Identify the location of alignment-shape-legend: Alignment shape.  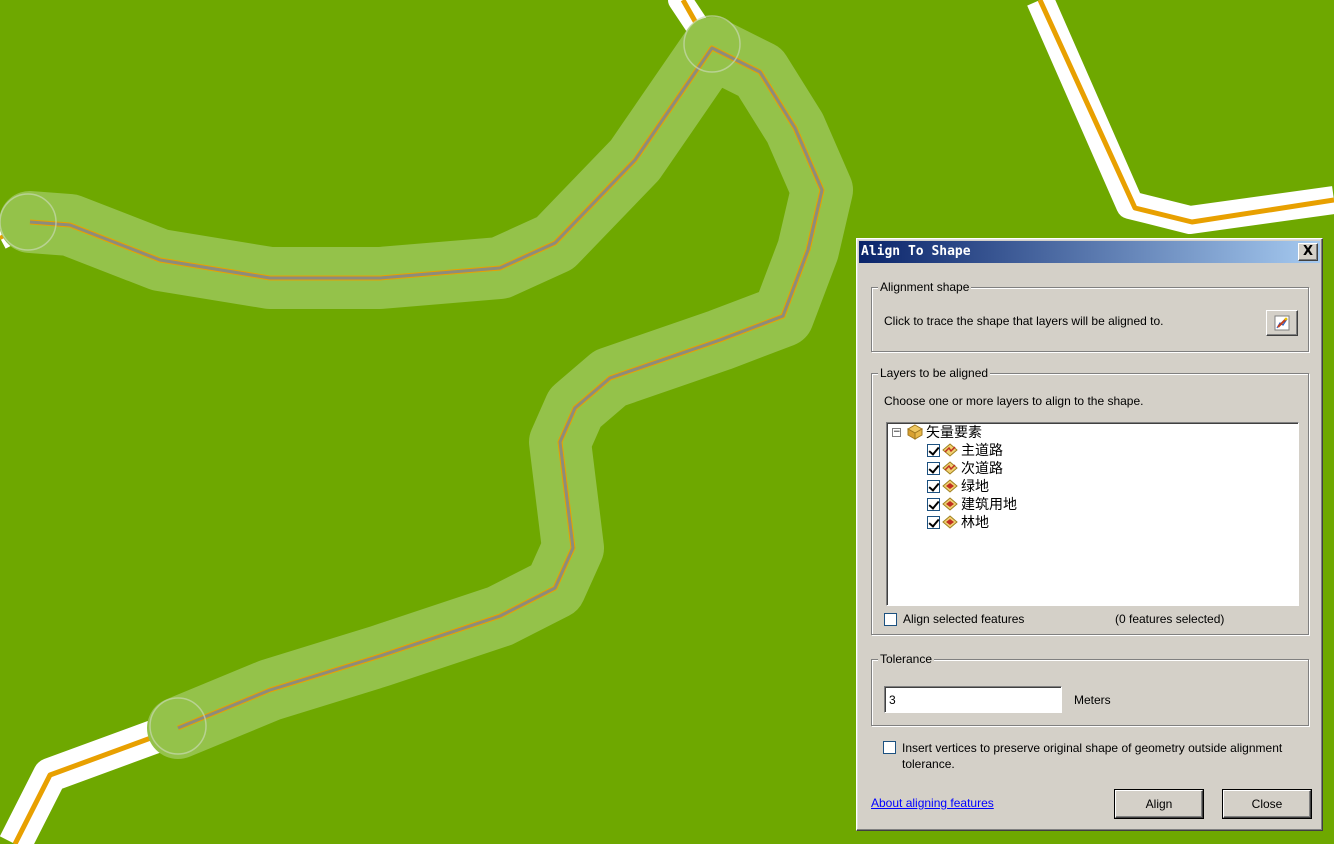
(925, 287).